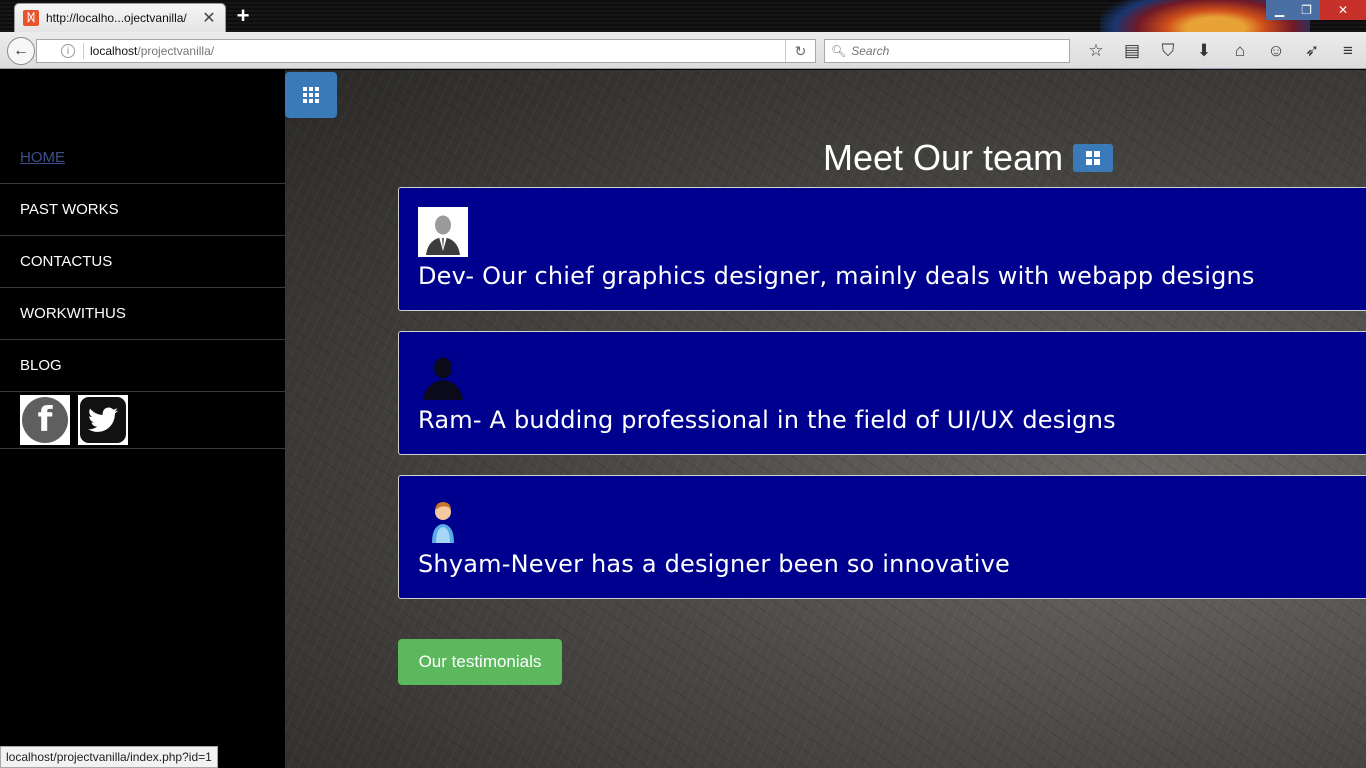  Describe the element at coordinates (1312, 51) in the screenshot. I see `send-icon: ➶` at that location.